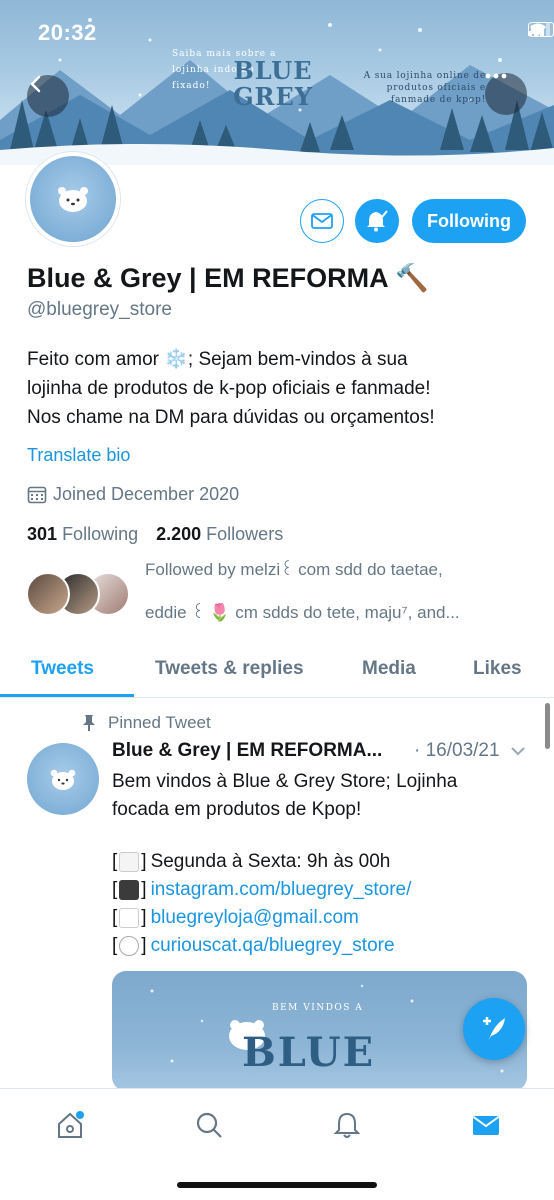  I want to click on home-icon, so click(71, 1124).